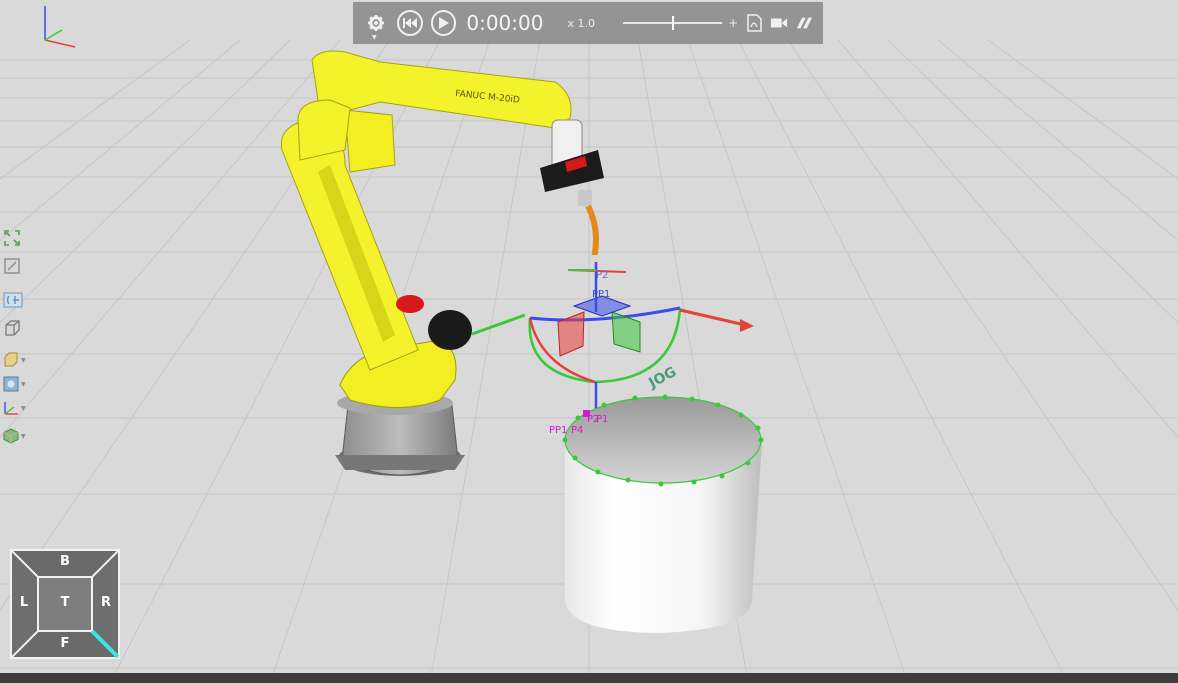 This screenshot has width=1178, height=683. Describe the element at coordinates (11, 436) in the screenshot. I see `shading-icon` at that location.